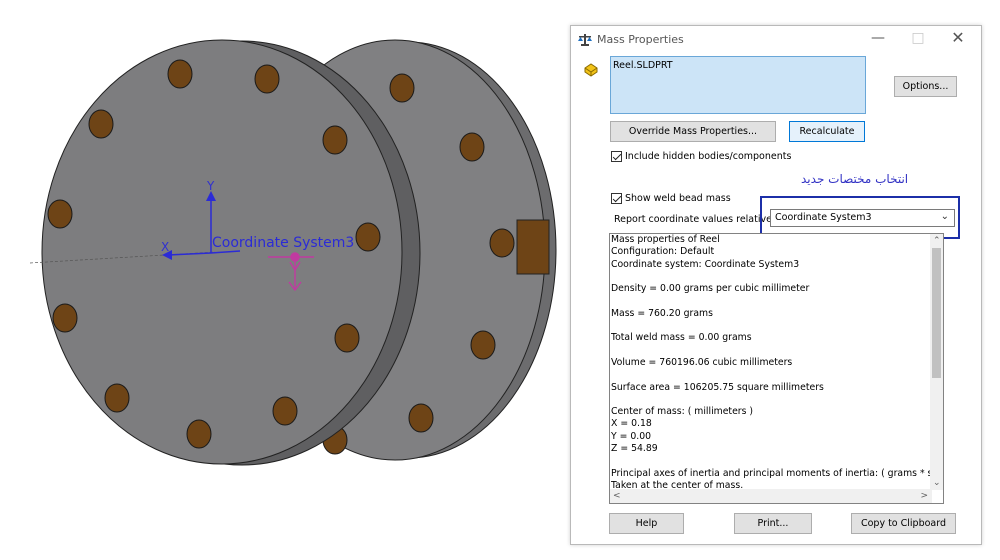 Image resolution: width=1000 pixels, height=560 pixels. I want to click on include-hidden-label: Include hidden bodies/components, so click(708, 156).